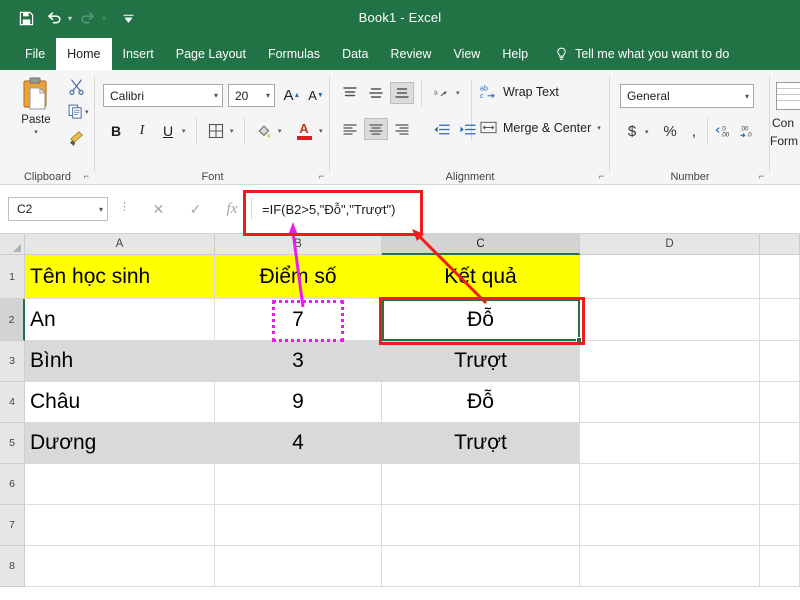 The image size is (800, 600). What do you see at coordinates (12, 443) in the screenshot?
I see `row-header-5: 5` at bounding box center [12, 443].